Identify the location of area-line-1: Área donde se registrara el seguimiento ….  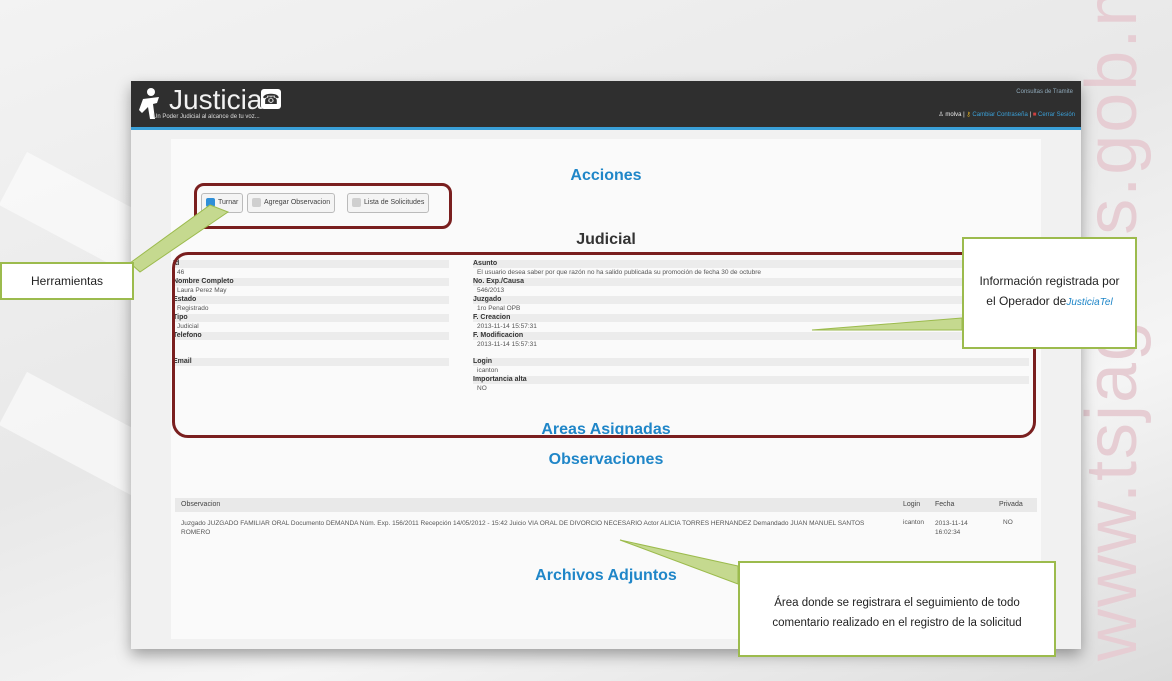
(897, 603).